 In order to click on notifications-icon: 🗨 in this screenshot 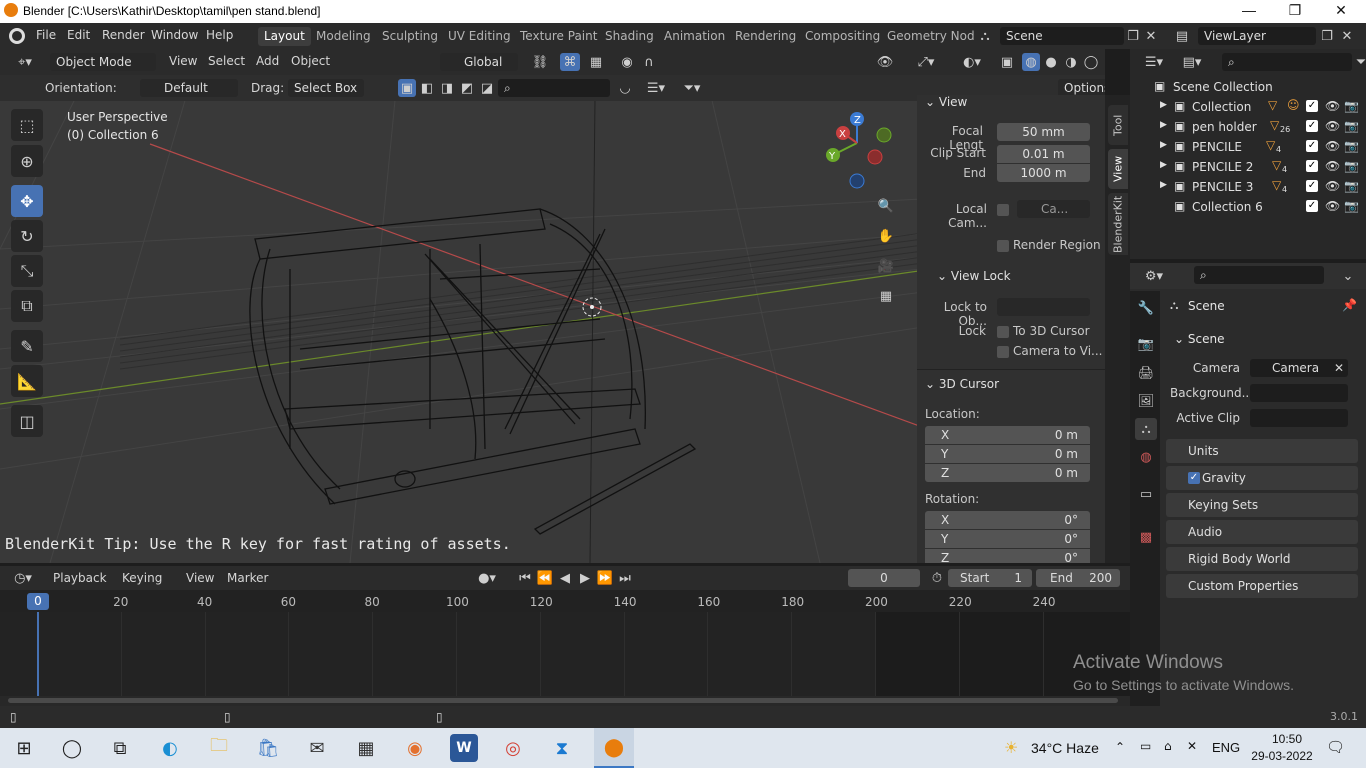, I will do `click(1335, 747)`.